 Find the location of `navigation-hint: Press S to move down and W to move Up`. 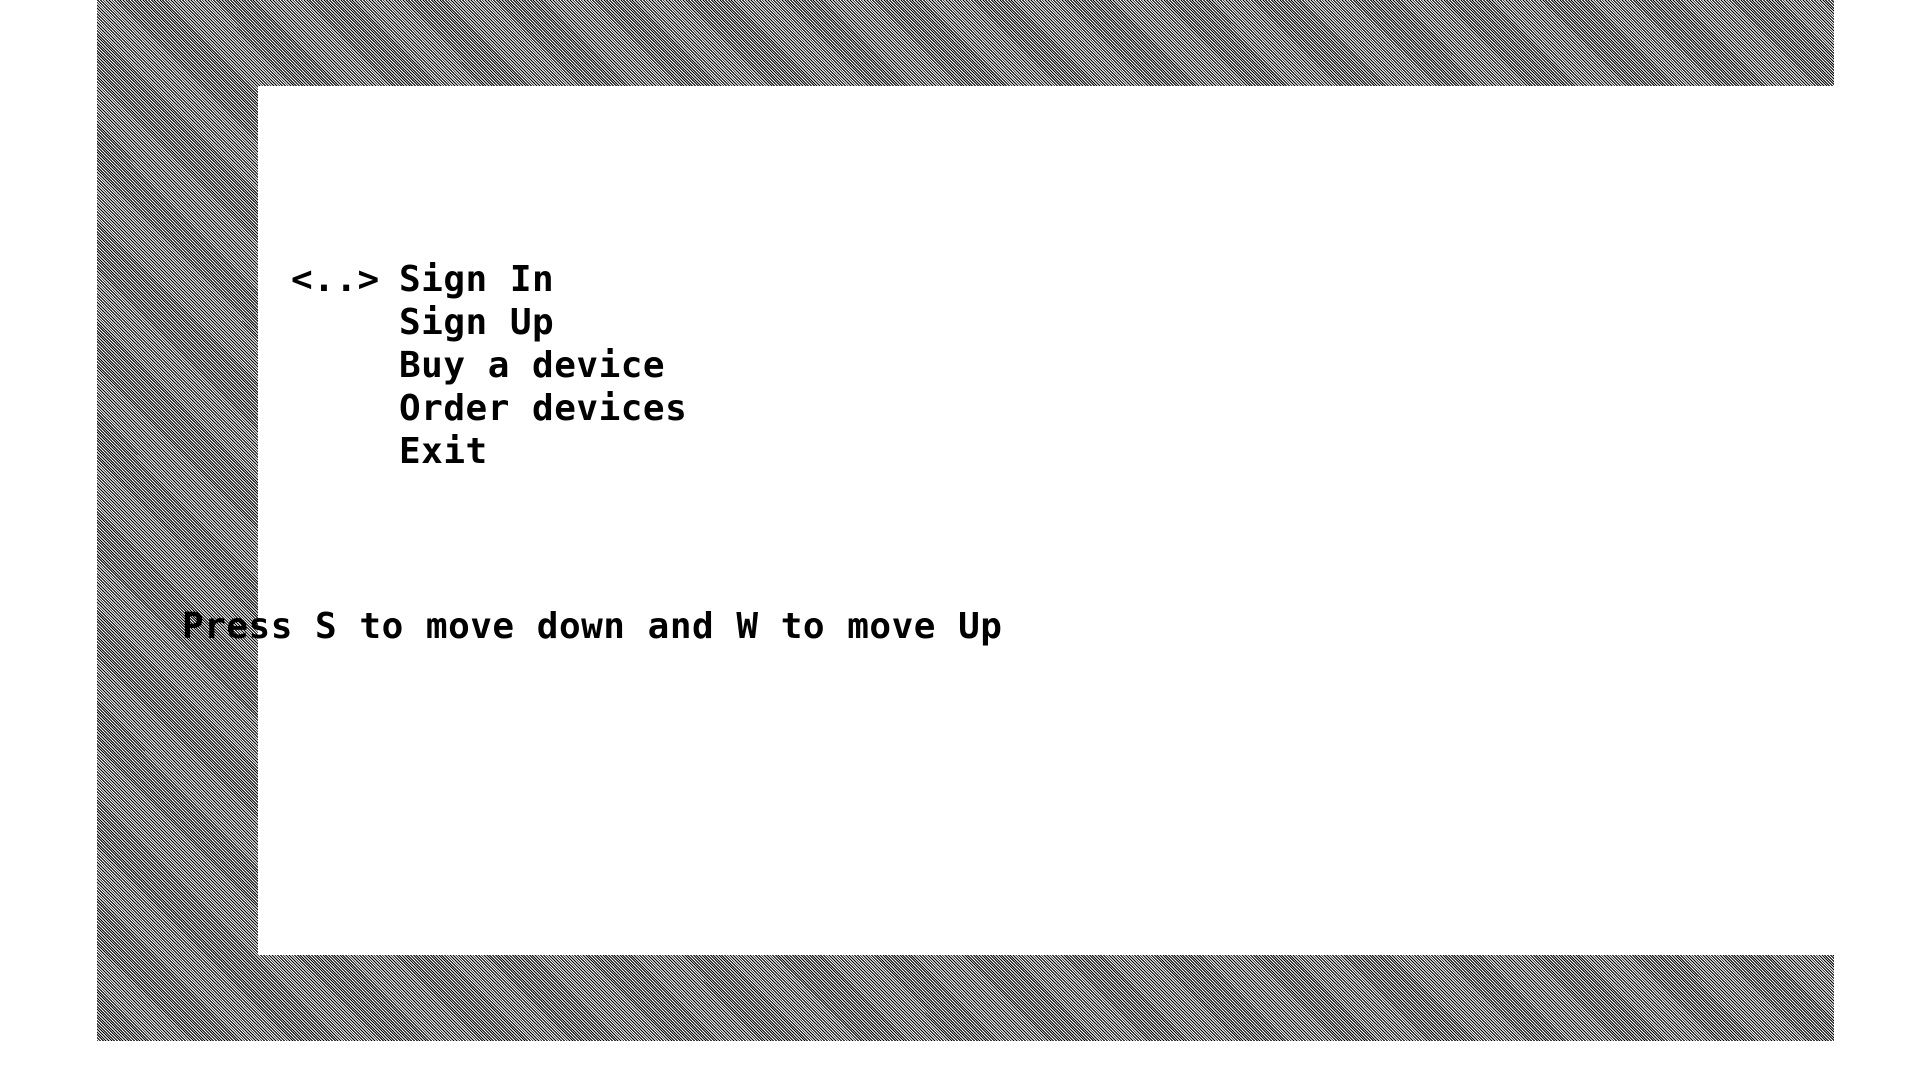

navigation-hint: Press S to move down and W to move Up is located at coordinates (592, 626).